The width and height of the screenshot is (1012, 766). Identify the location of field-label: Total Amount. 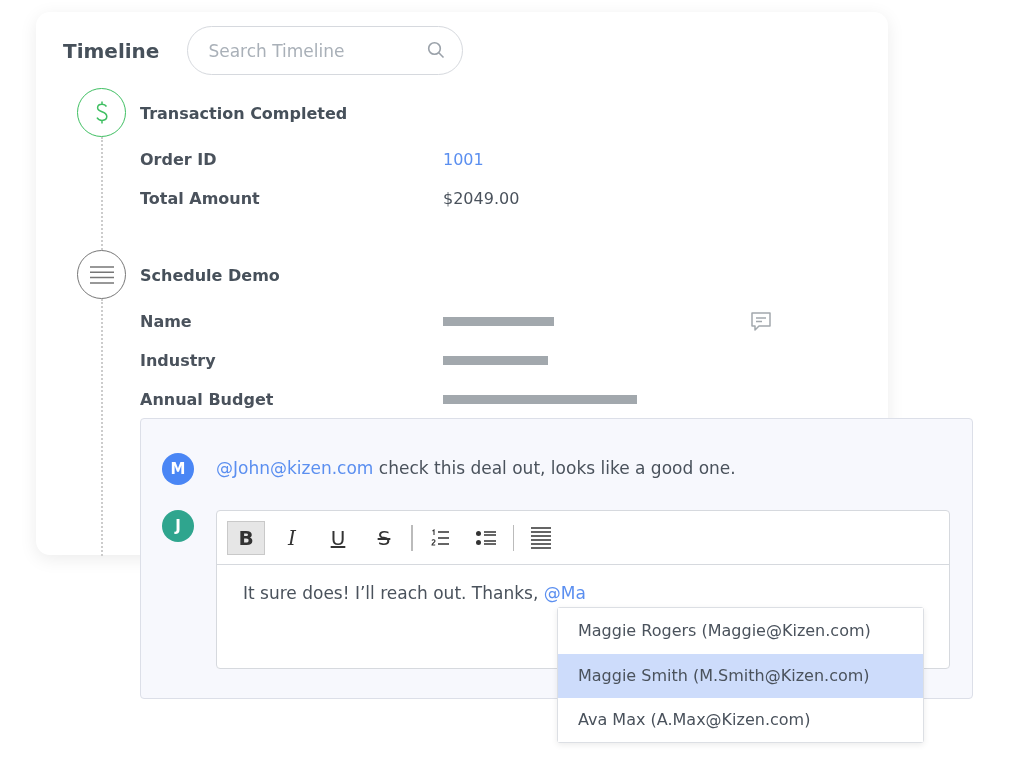
(200, 198).